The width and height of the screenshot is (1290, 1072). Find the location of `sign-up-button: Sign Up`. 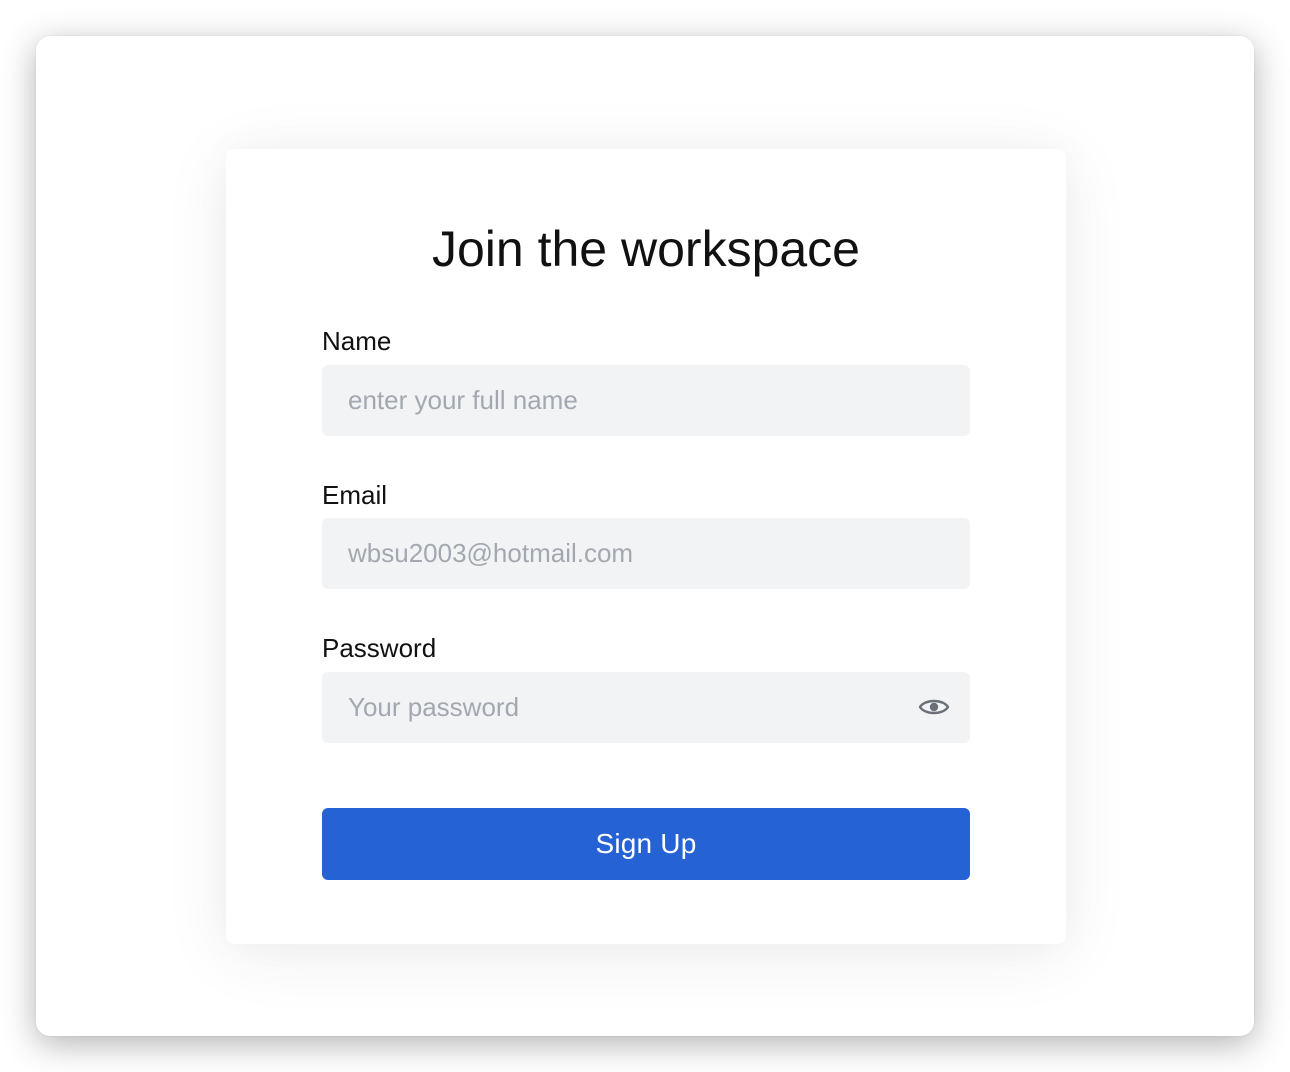

sign-up-button: Sign Up is located at coordinates (646, 844).